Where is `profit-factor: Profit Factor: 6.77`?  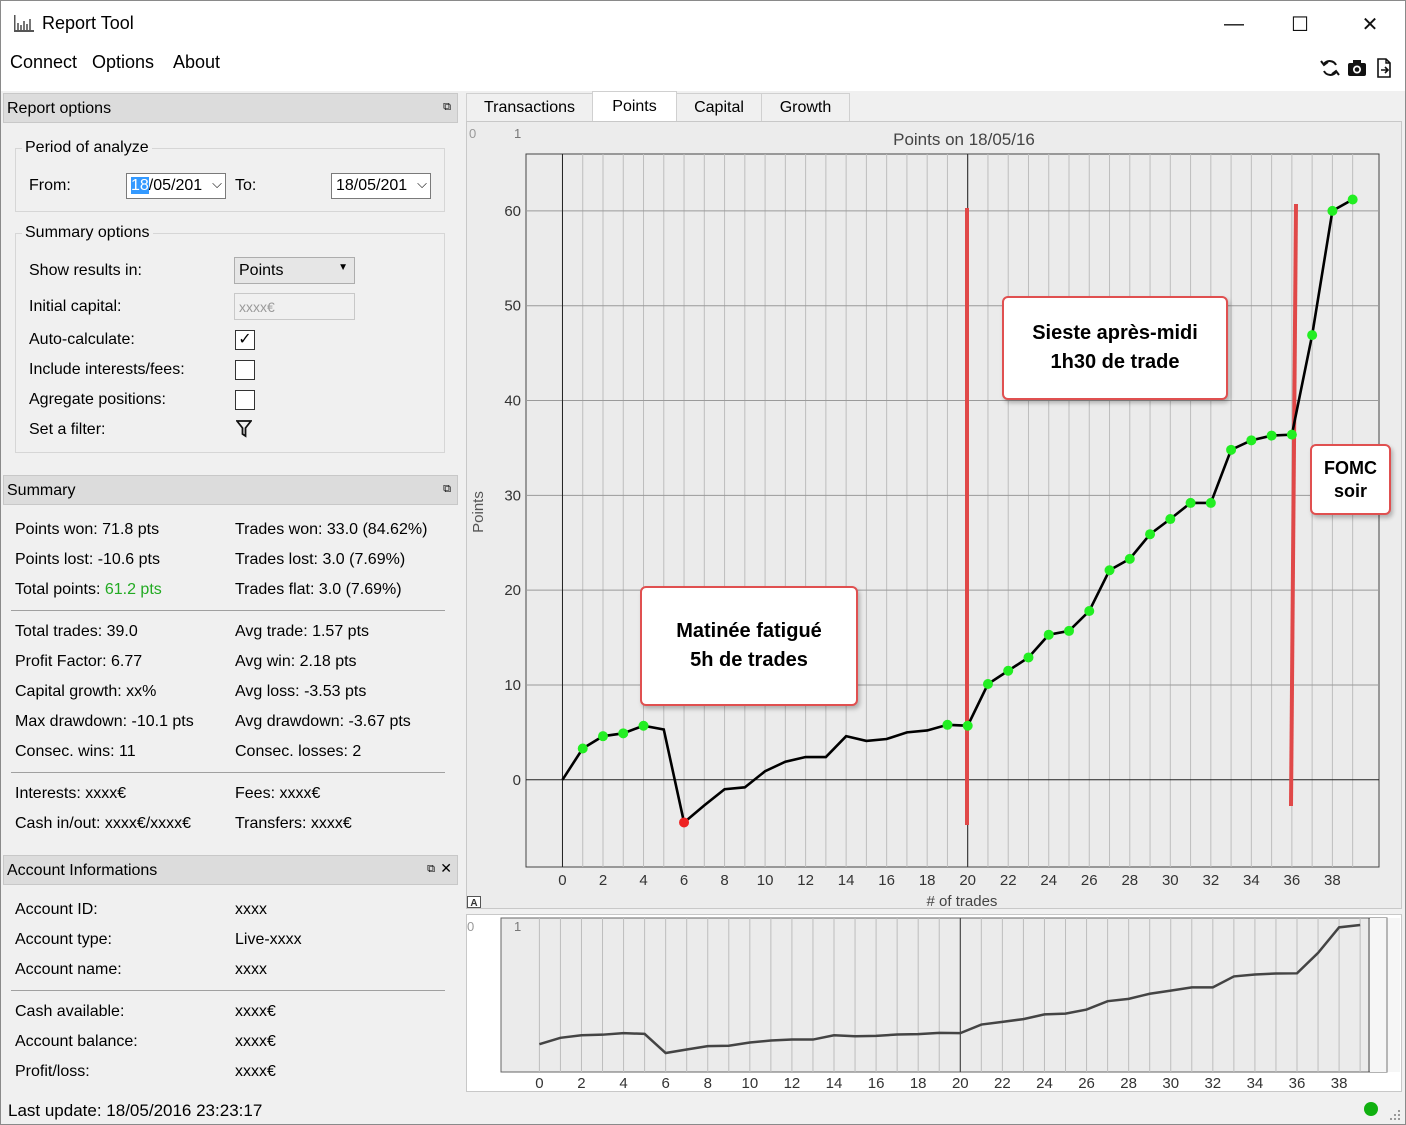
profit-factor: Profit Factor: 6.77 is located at coordinates (79, 661).